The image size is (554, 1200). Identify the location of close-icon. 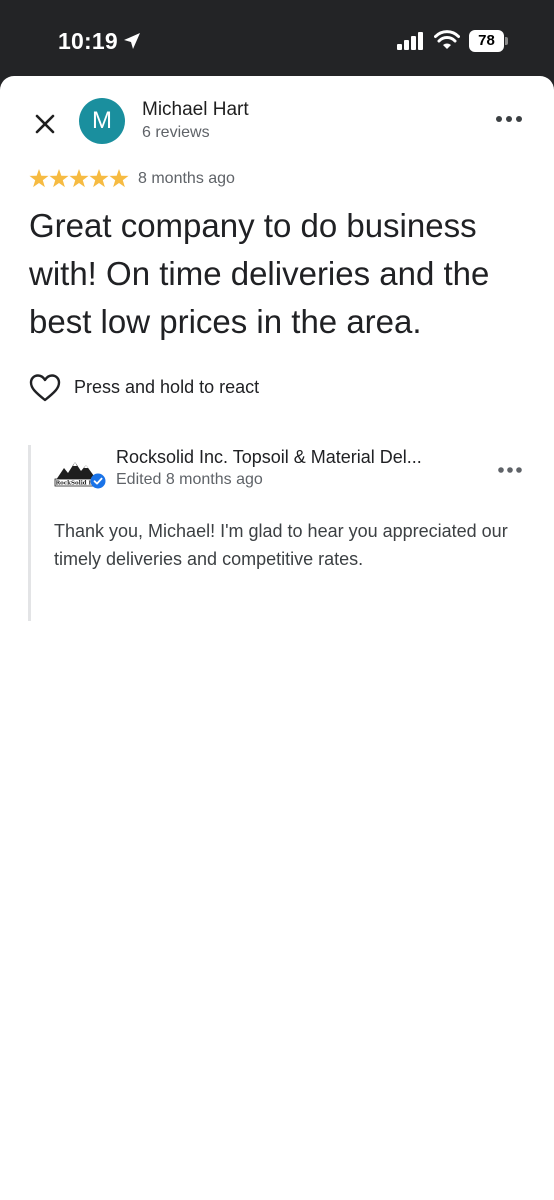
(45, 124).